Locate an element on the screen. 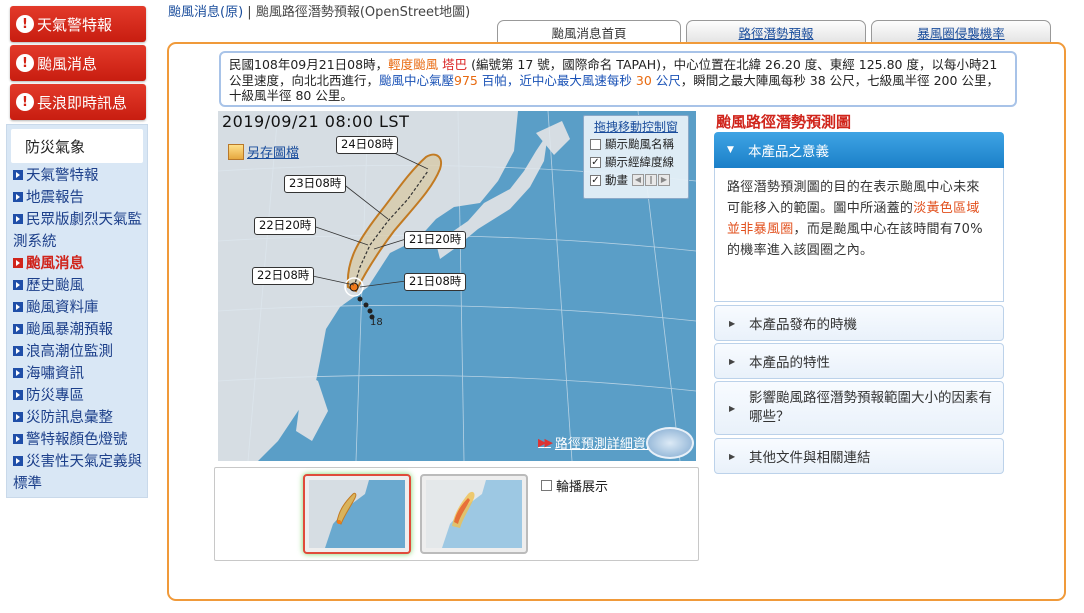  sidebar-item-label: 警特報顏色燈號 is located at coordinates (77, 440).